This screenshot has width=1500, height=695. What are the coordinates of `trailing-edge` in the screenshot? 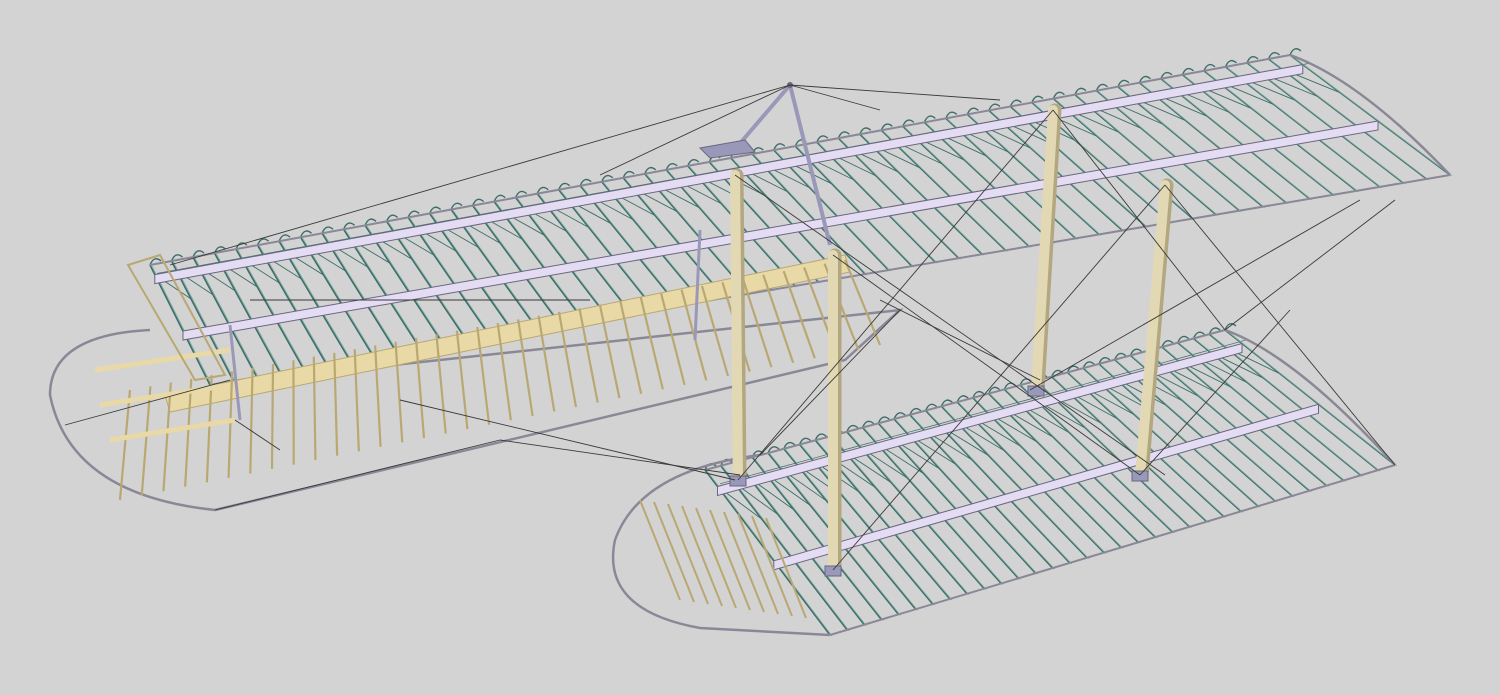 It's located at (1112, 550).